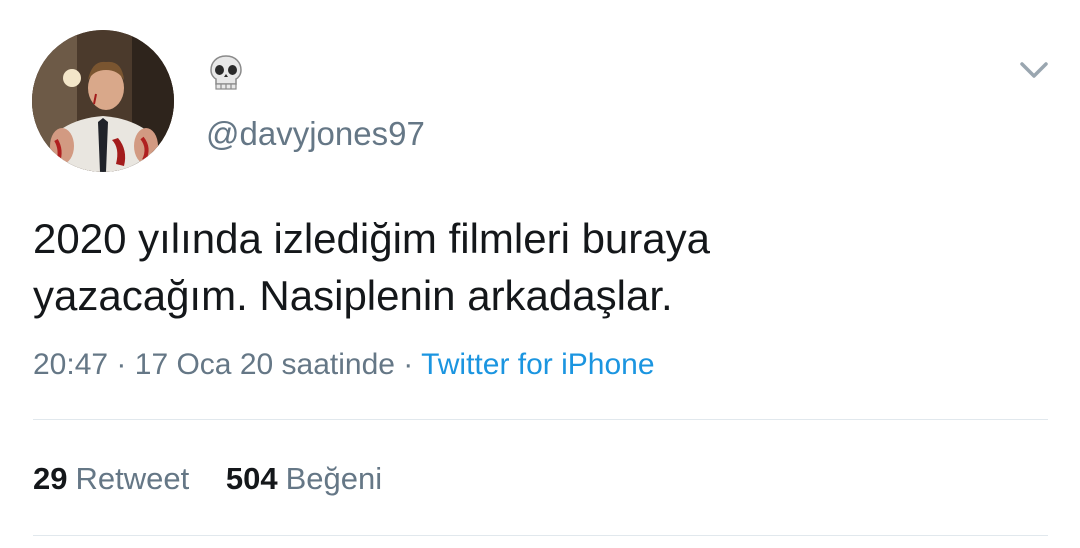 The height and width of the screenshot is (548, 1080). Describe the element at coordinates (315, 134) in the screenshot. I see `user-handle: @davyjones97` at that location.